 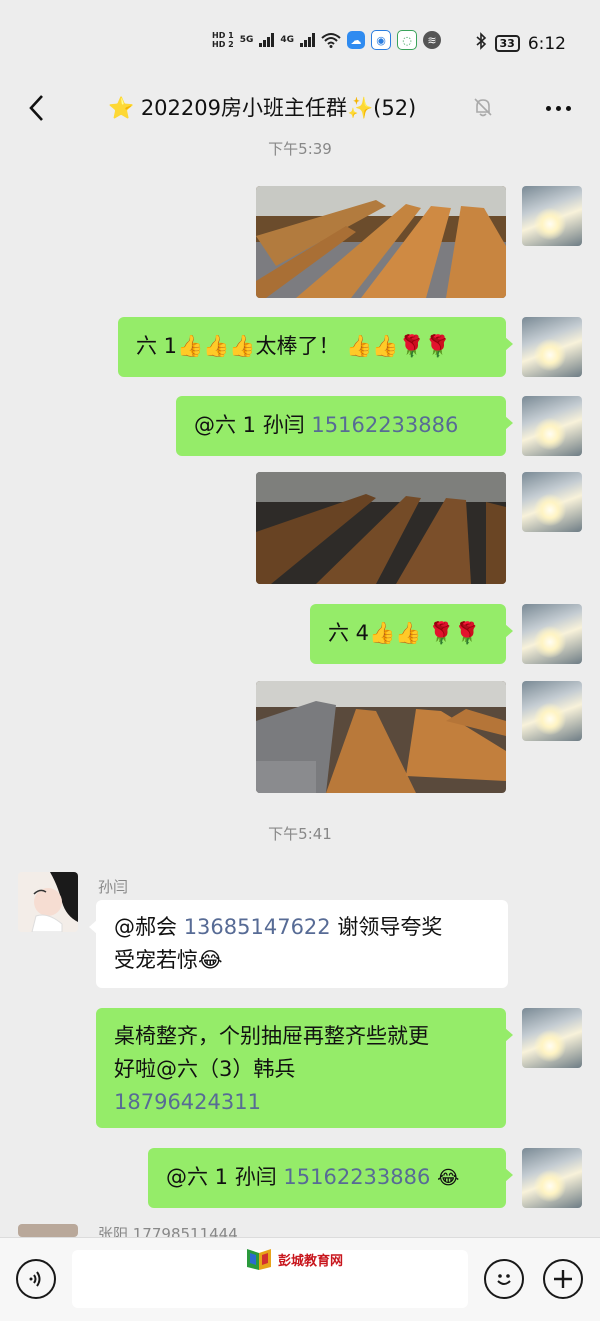 I want to click on message-bubble-sent: @六 1 孙闫 15162233886, so click(x=344, y=426).